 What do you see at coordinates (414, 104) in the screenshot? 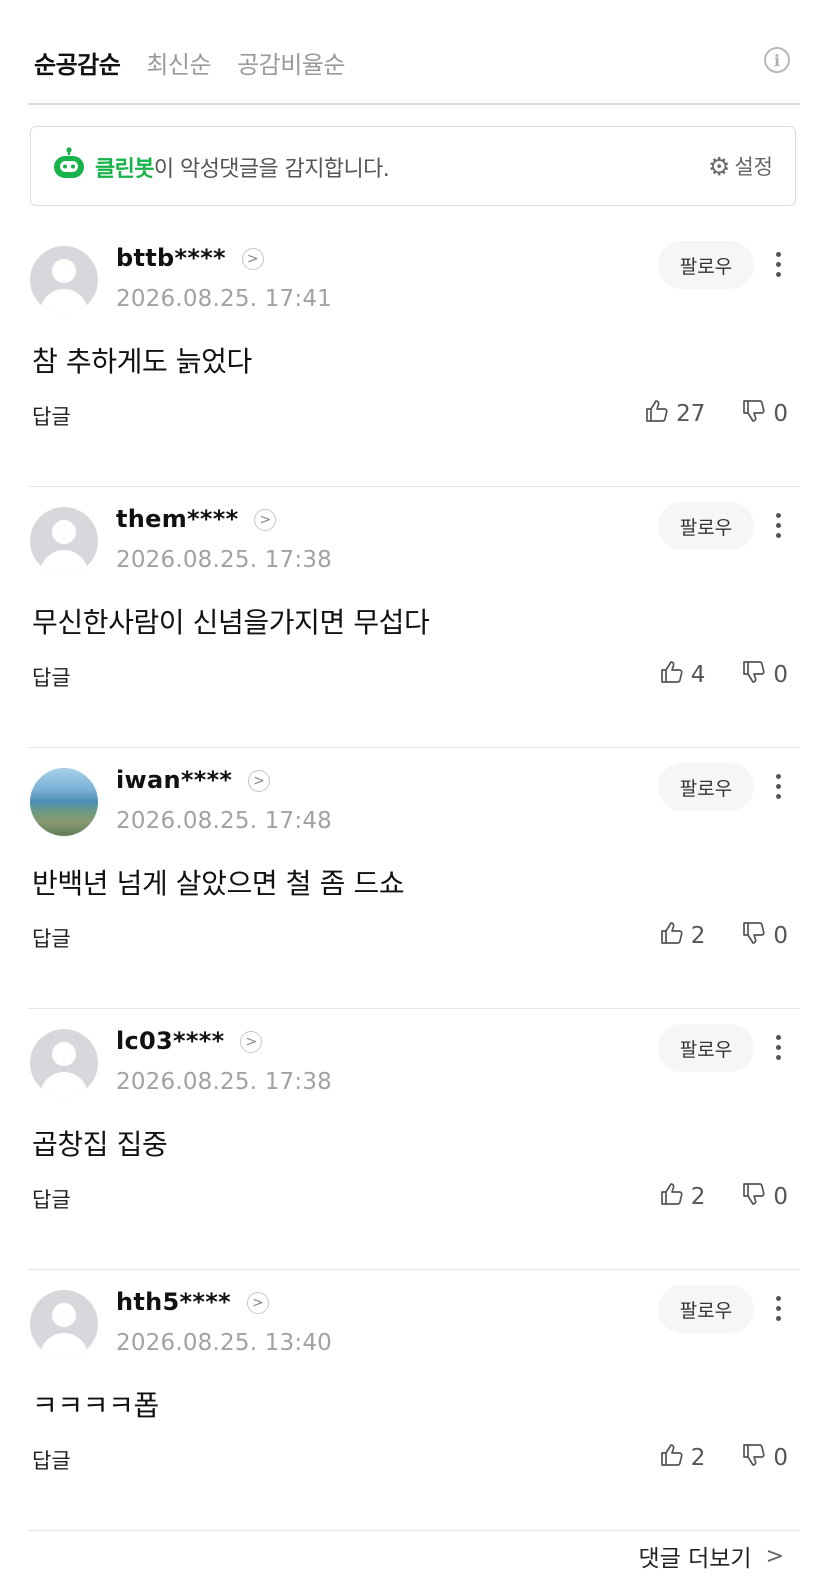
I see `tabs-divider` at bounding box center [414, 104].